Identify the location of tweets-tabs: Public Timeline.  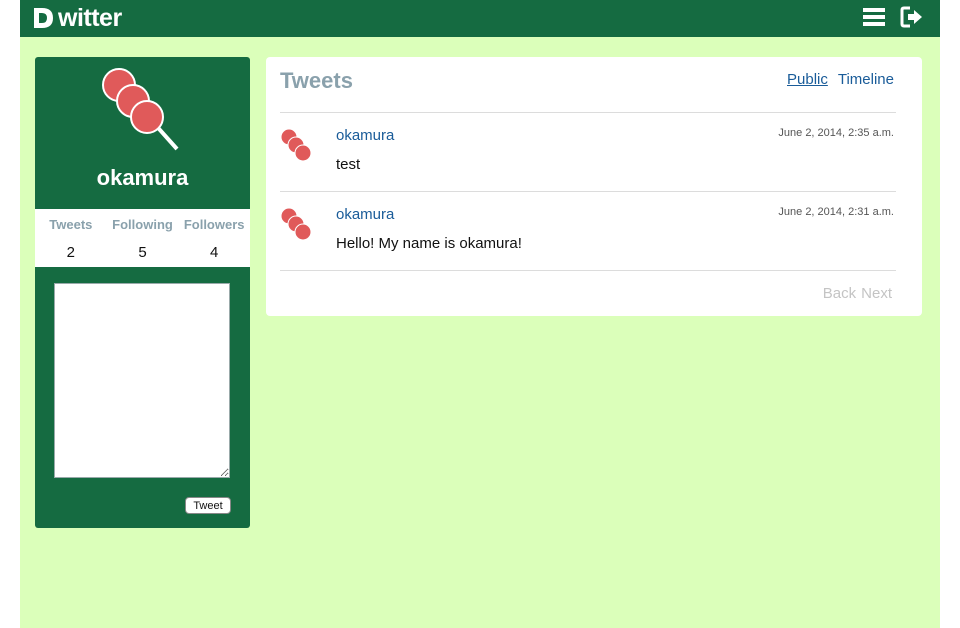
(840, 79).